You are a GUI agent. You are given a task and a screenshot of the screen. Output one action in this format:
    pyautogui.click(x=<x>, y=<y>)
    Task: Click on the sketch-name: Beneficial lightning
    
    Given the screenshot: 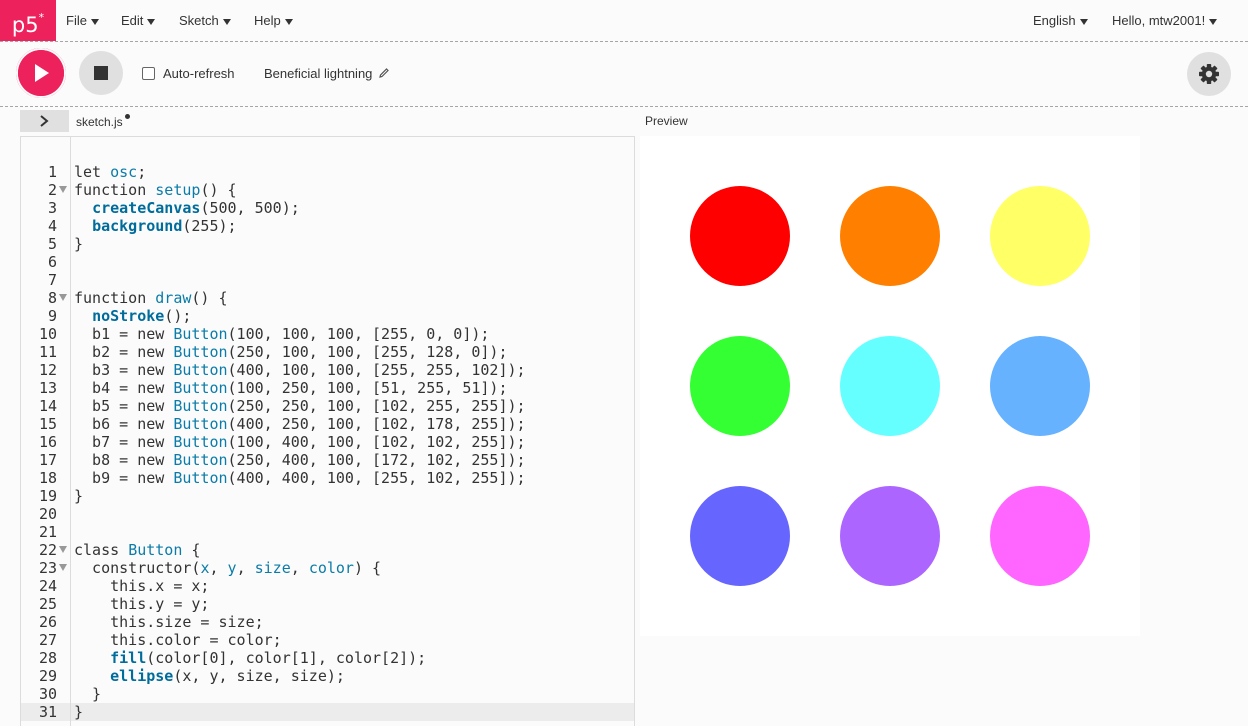 What is the action you would take?
    pyautogui.click(x=327, y=74)
    